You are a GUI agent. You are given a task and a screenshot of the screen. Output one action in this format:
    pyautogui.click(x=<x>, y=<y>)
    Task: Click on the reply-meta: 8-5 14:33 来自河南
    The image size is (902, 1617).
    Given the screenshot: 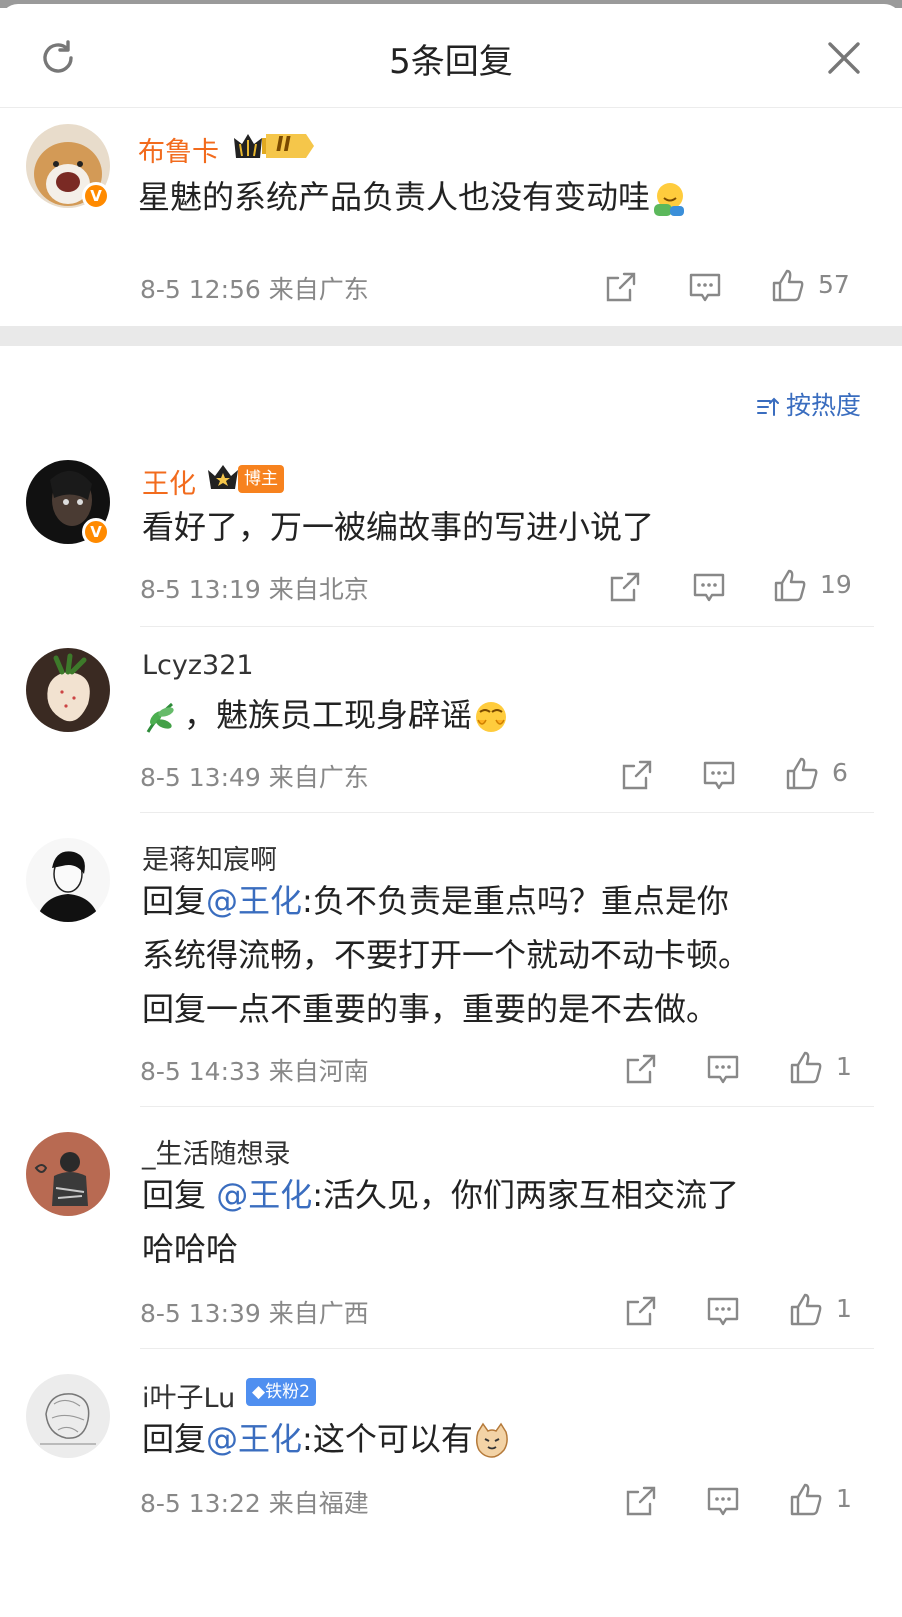 What is the action you would take?
    pyautogui.click(x=254, y=1070)
    